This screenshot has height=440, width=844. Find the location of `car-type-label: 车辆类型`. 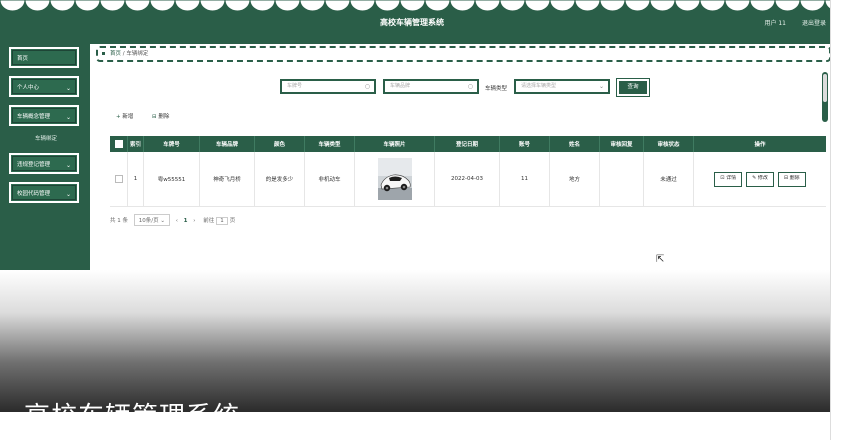

car-type-label: 车辆类型 is located at coordinates (496, 89).